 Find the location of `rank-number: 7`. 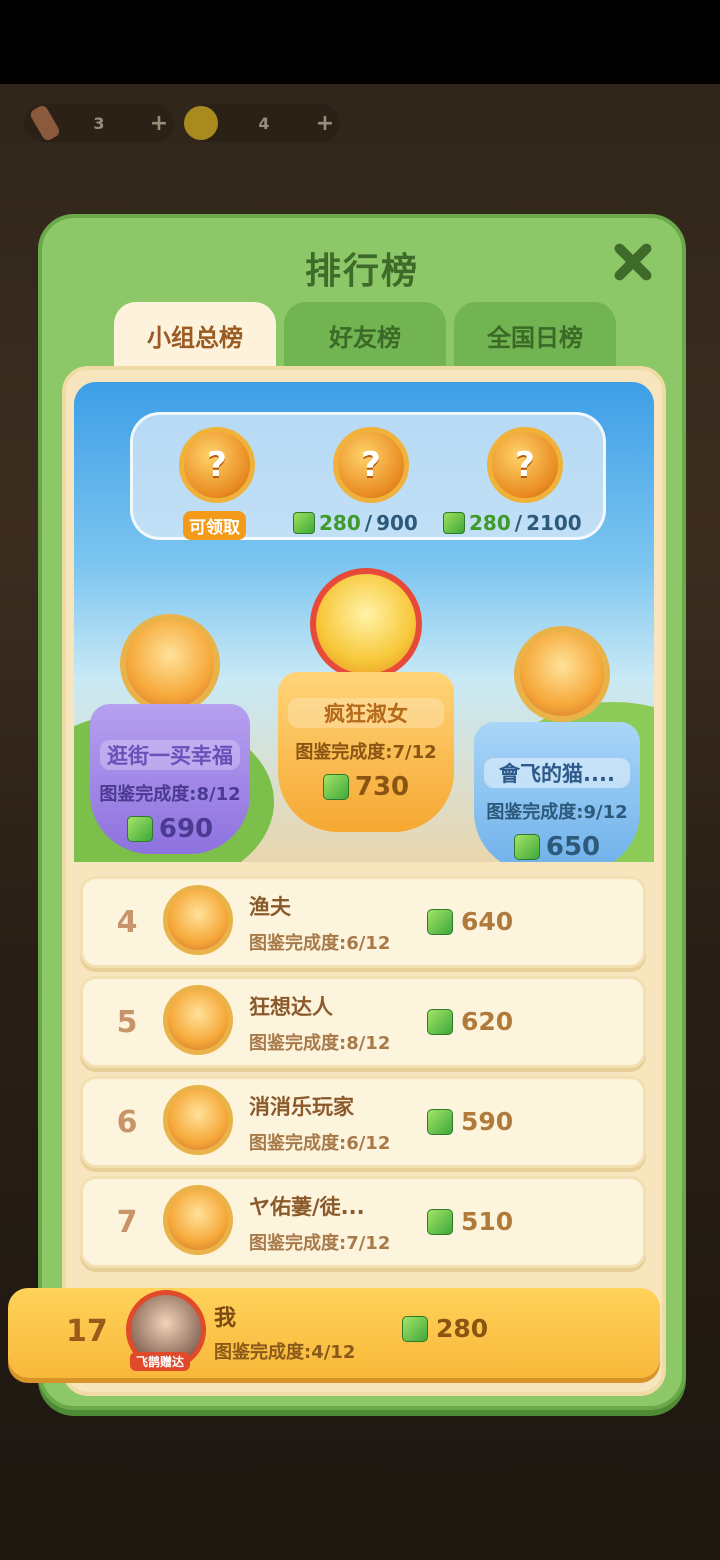

rank-number: 7 is located at coordinates (127, 1222).